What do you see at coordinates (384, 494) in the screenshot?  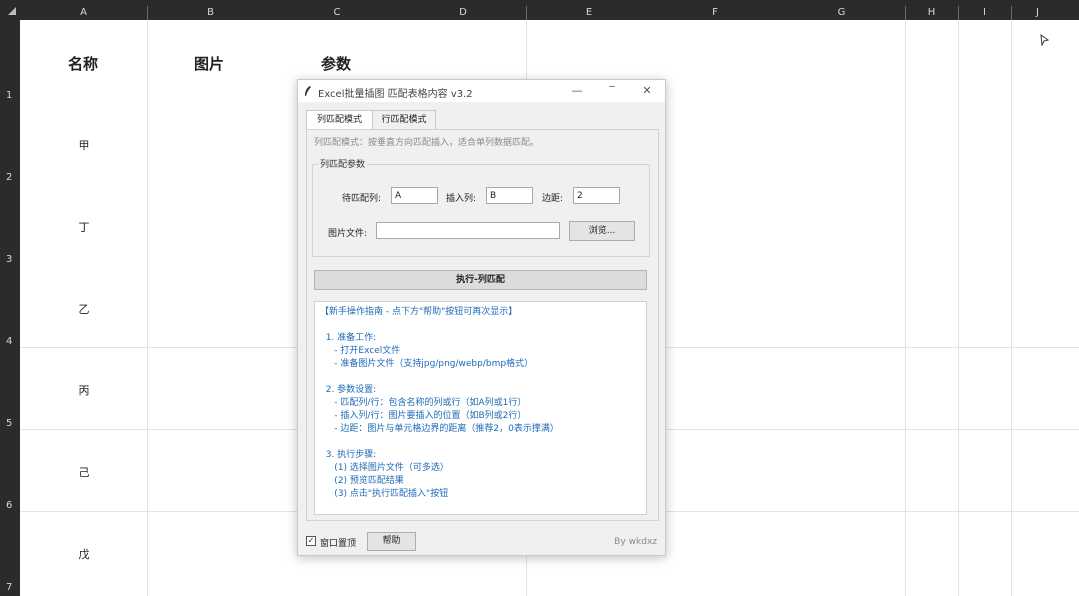 I see `guide-line: (3) 点击"执行匹配插入"按钮` at bounding box center [384, 494].